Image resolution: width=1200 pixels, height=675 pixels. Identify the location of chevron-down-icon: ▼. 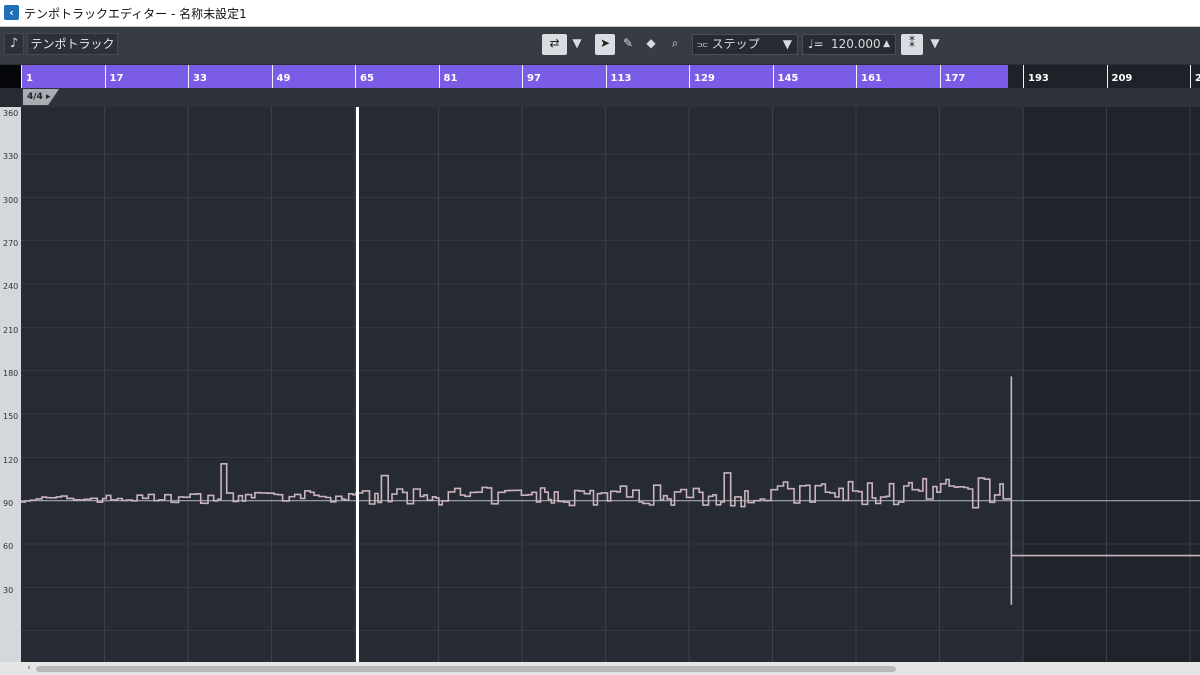
(787, 44).